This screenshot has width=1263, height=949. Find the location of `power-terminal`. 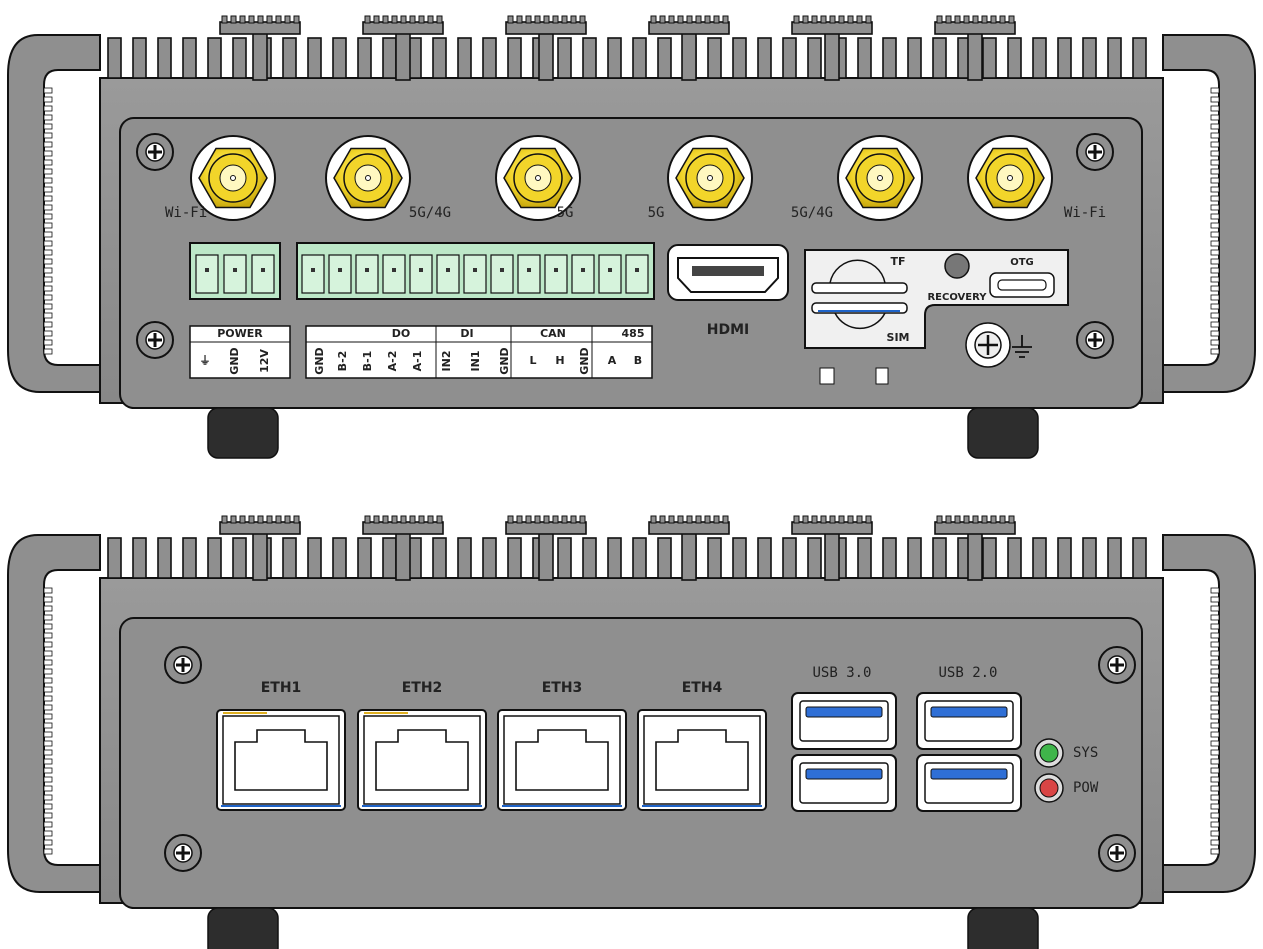

power-terminal is located at coordinates (235, 271).